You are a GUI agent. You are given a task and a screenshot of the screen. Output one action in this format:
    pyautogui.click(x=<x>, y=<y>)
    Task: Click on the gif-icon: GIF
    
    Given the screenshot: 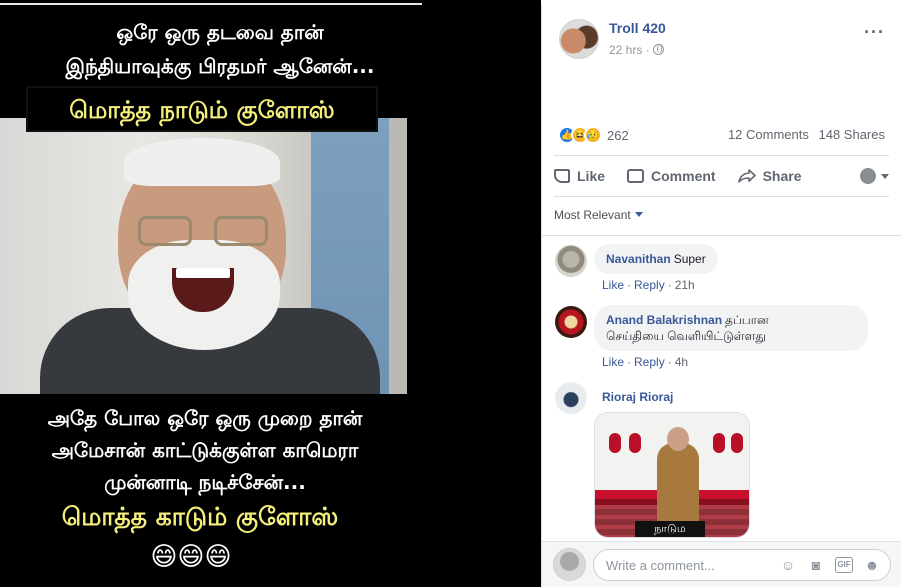 What is the action you would take?
    pyautogui.click(x=844, y=565)
    